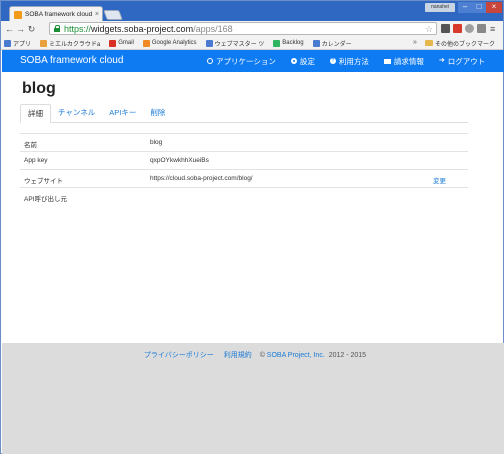 This screenshot has height=454, width=504. What do you see at coordinates (18, 14) in the screenshot?
I see `favicon-icon` at bounding box center [18, 14].